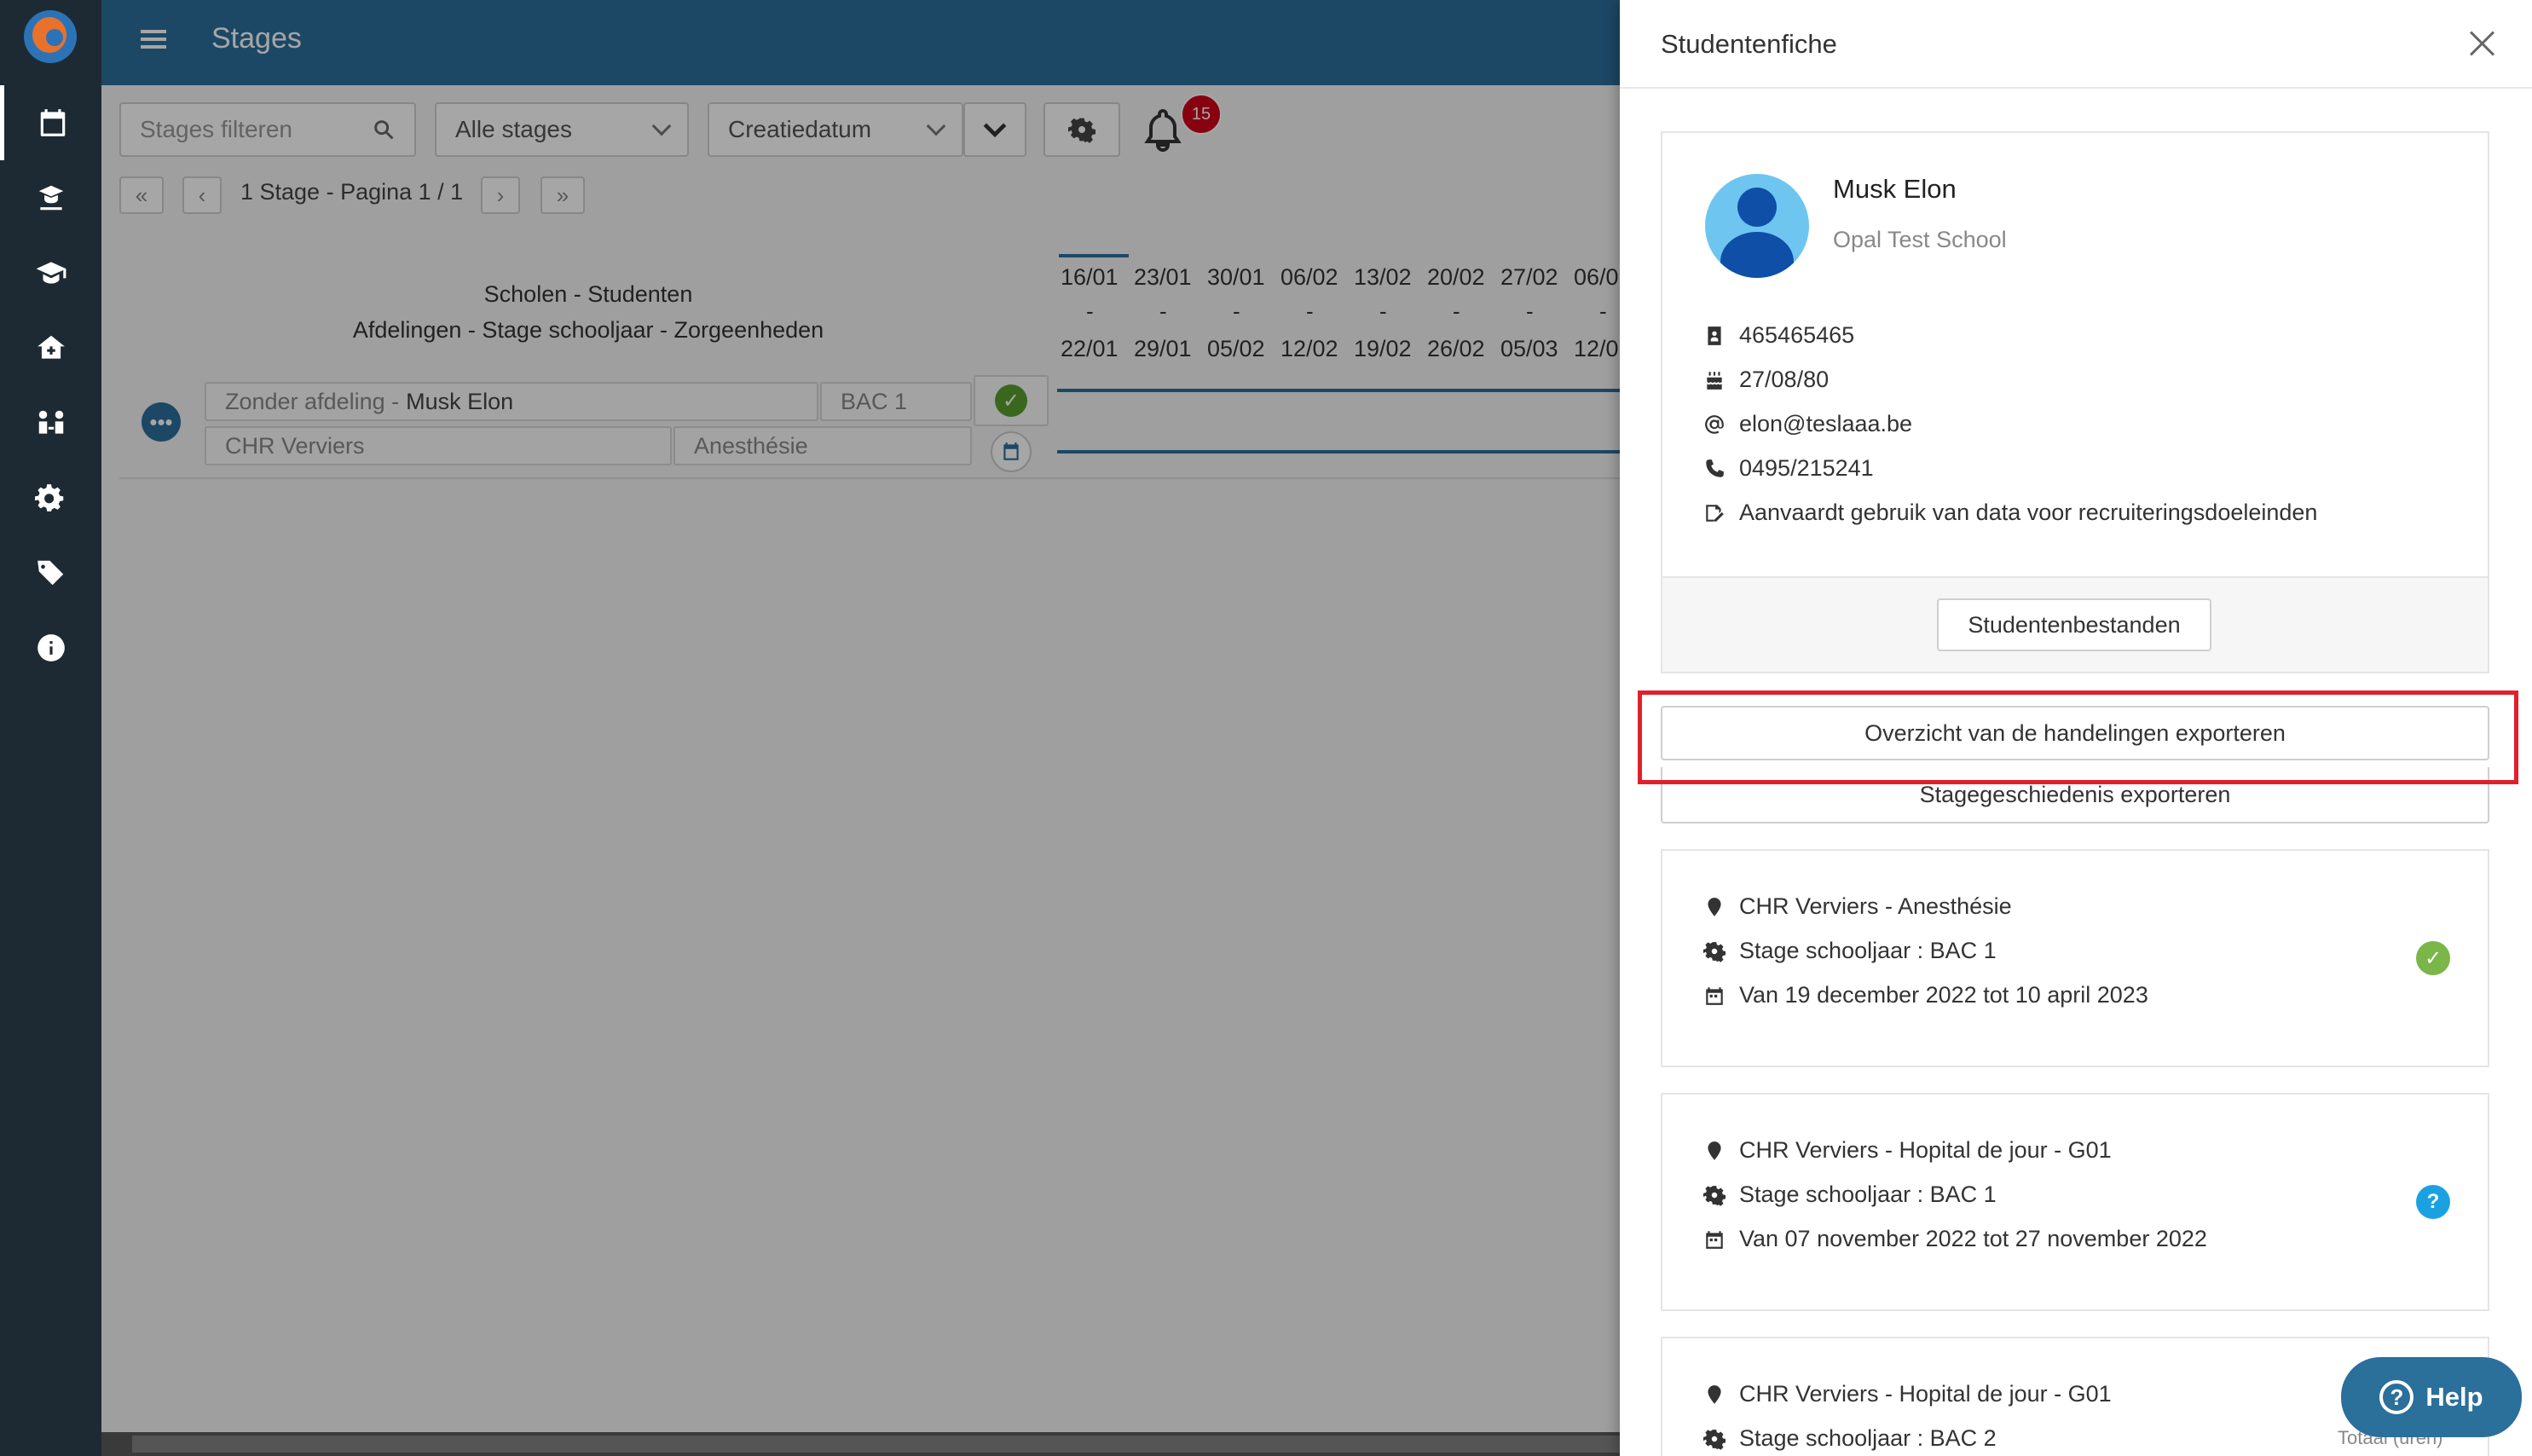 Image resolution: width=2532 pixels, height=1456 pixels. What do you see at coordinates (1920, 239) in the screenshot?
I see `student-school: Opal Test School` at bounding box center [1920, 239].